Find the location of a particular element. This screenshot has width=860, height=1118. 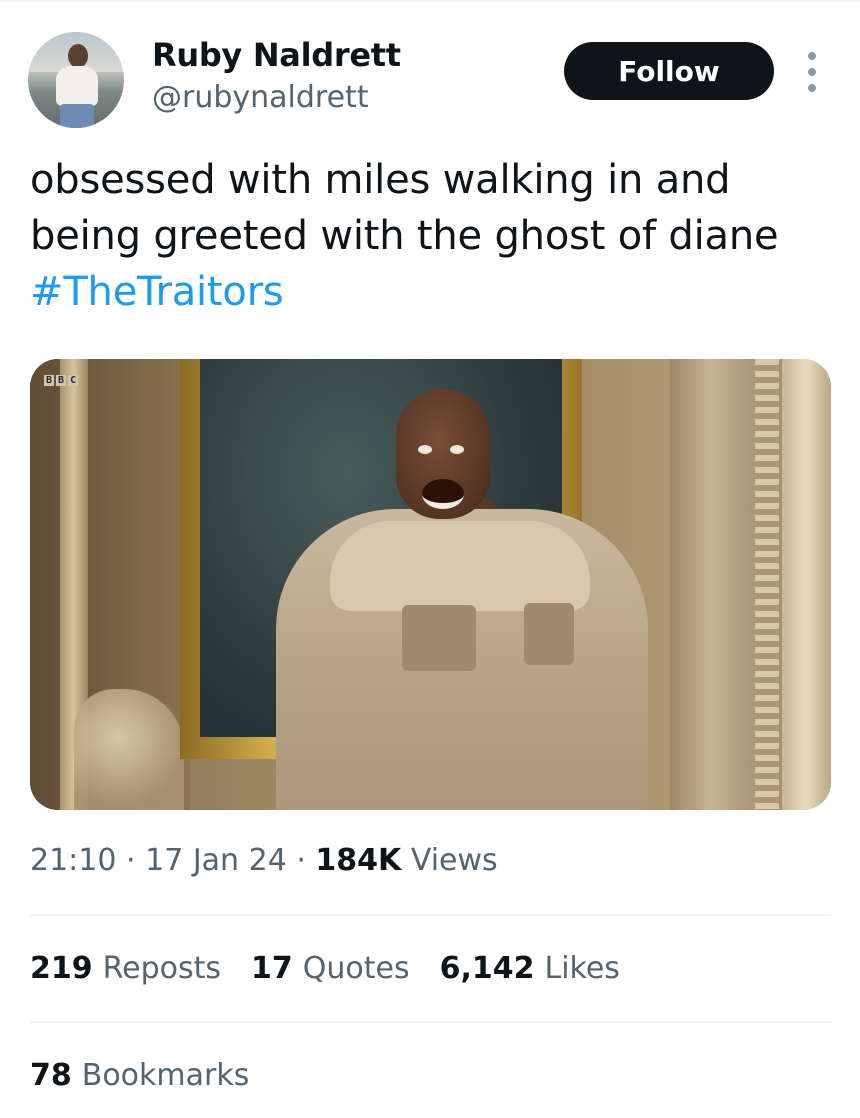

likes-stat: 6,142 Likes is located at coordinates (530, 968).